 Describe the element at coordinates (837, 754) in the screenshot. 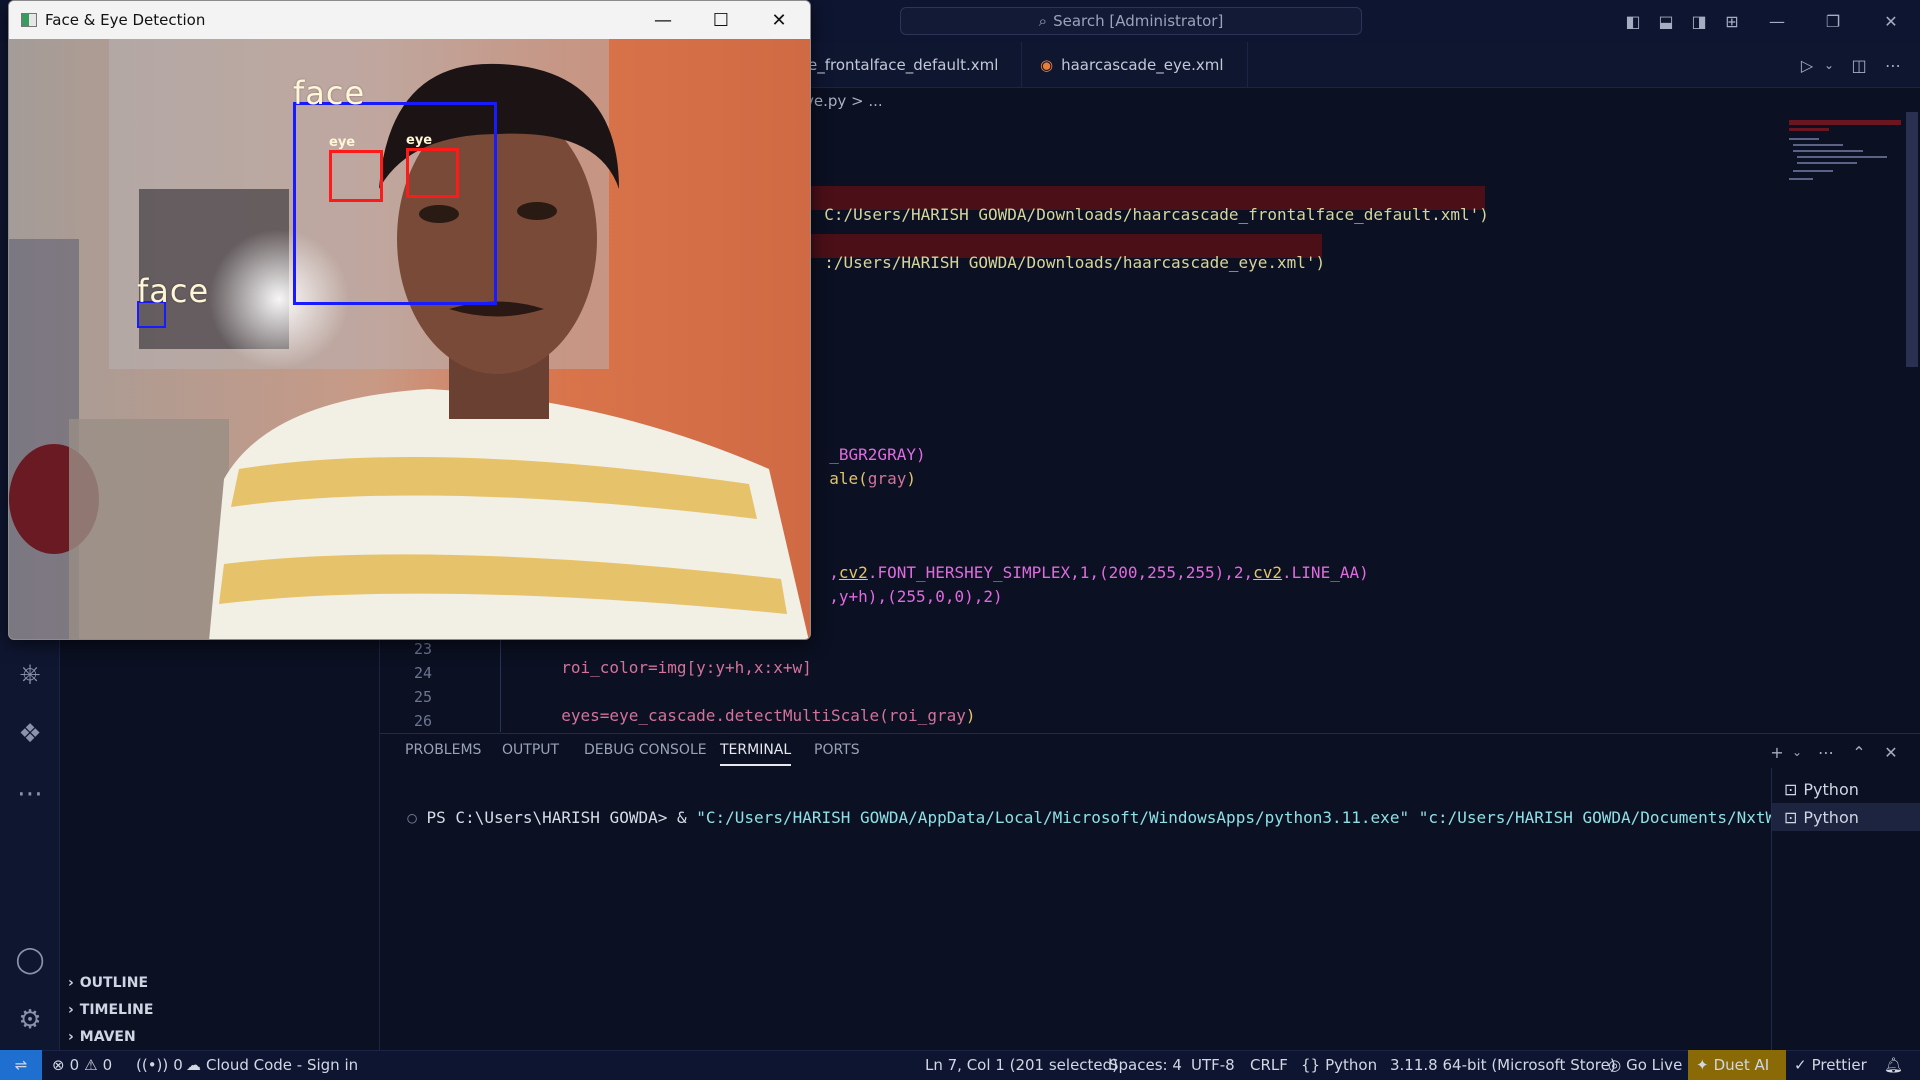

I see `tab-ports: PORTS` at that location.